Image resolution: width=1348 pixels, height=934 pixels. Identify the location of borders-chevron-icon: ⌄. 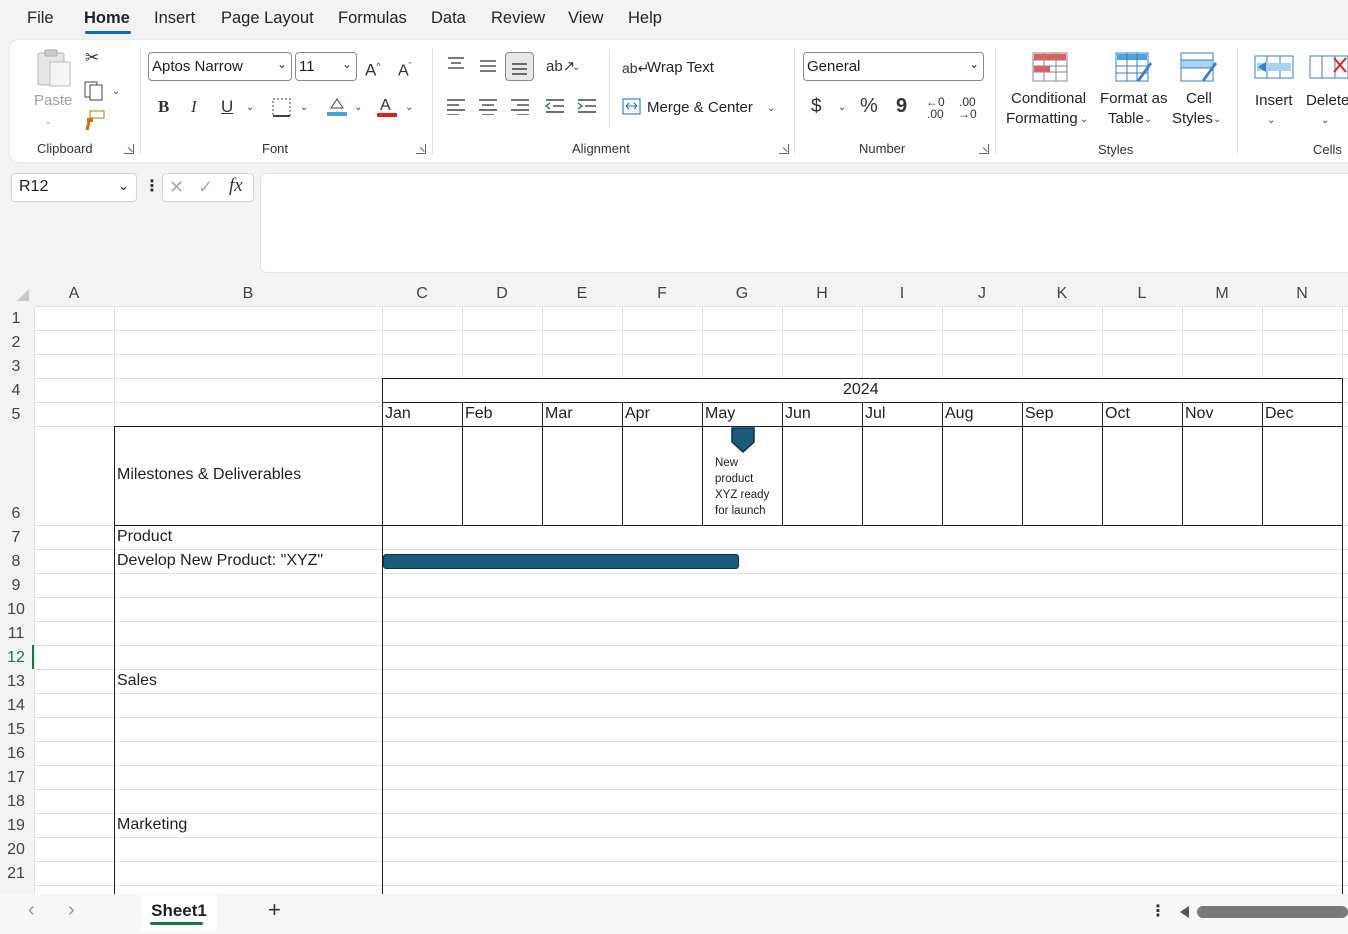
(304, 108).